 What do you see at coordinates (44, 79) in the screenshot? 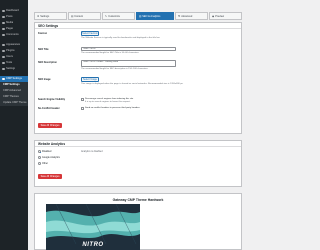
I see `seo-image-label: SEO Image` at bounding box center [44, 79].